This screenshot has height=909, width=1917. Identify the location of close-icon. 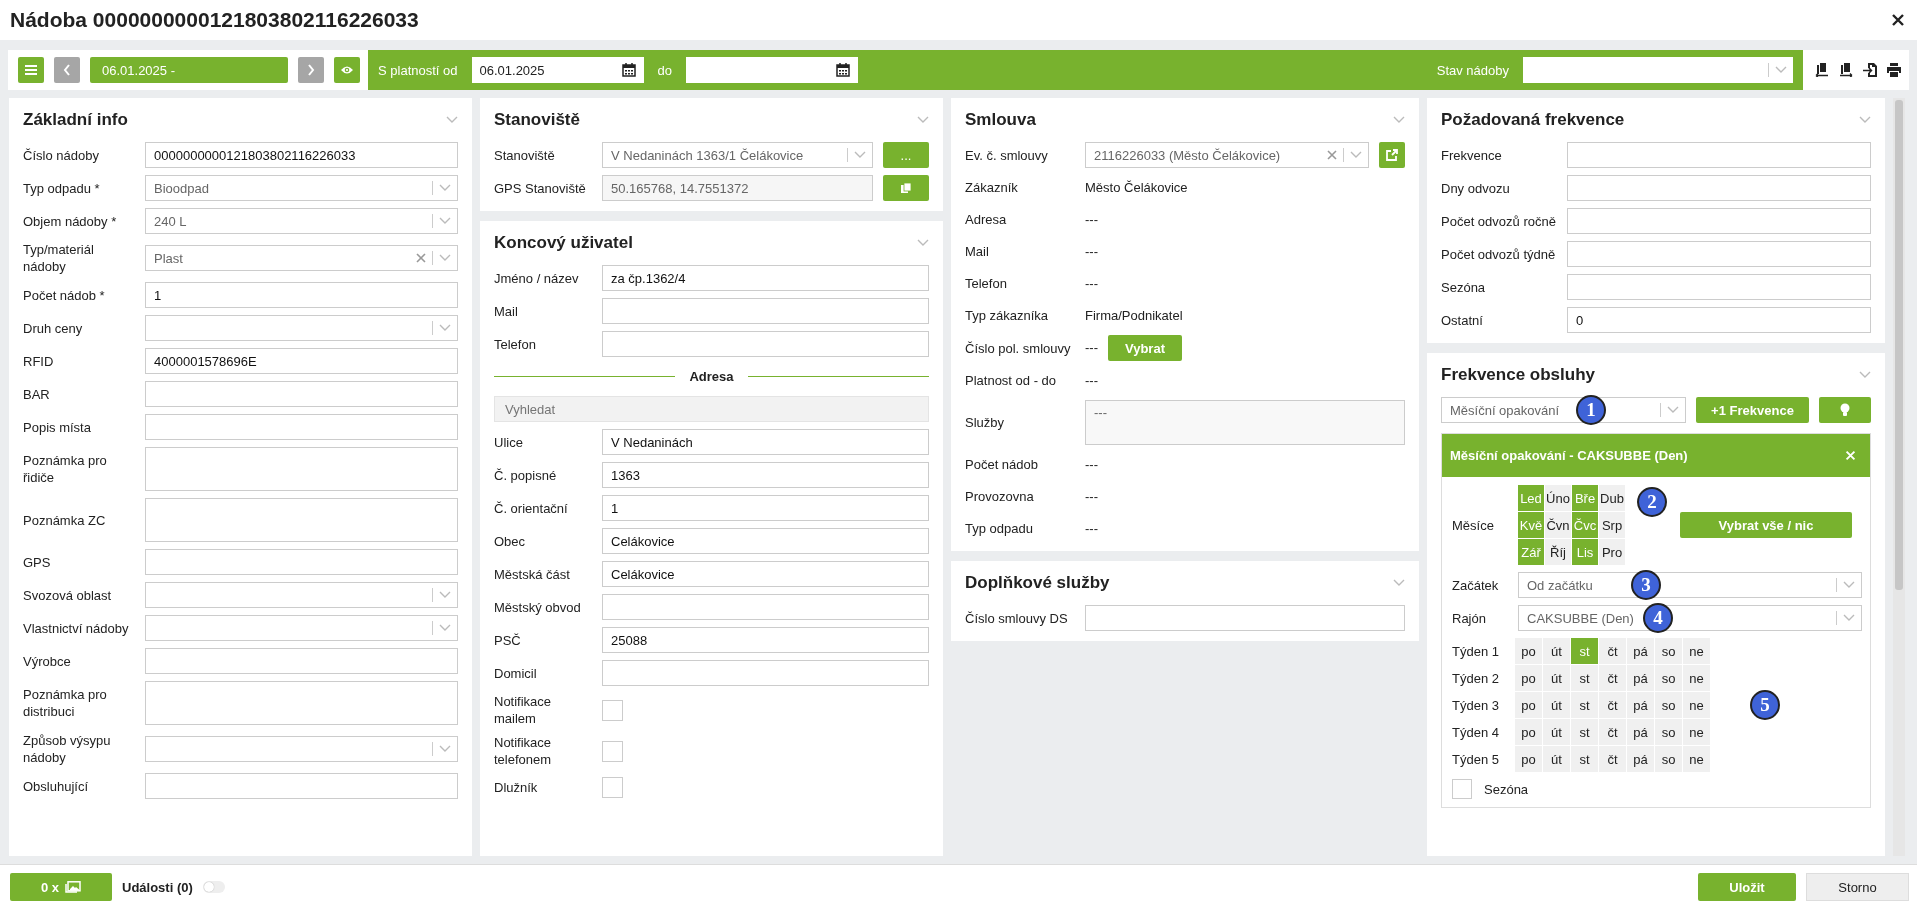
(1898, 20).